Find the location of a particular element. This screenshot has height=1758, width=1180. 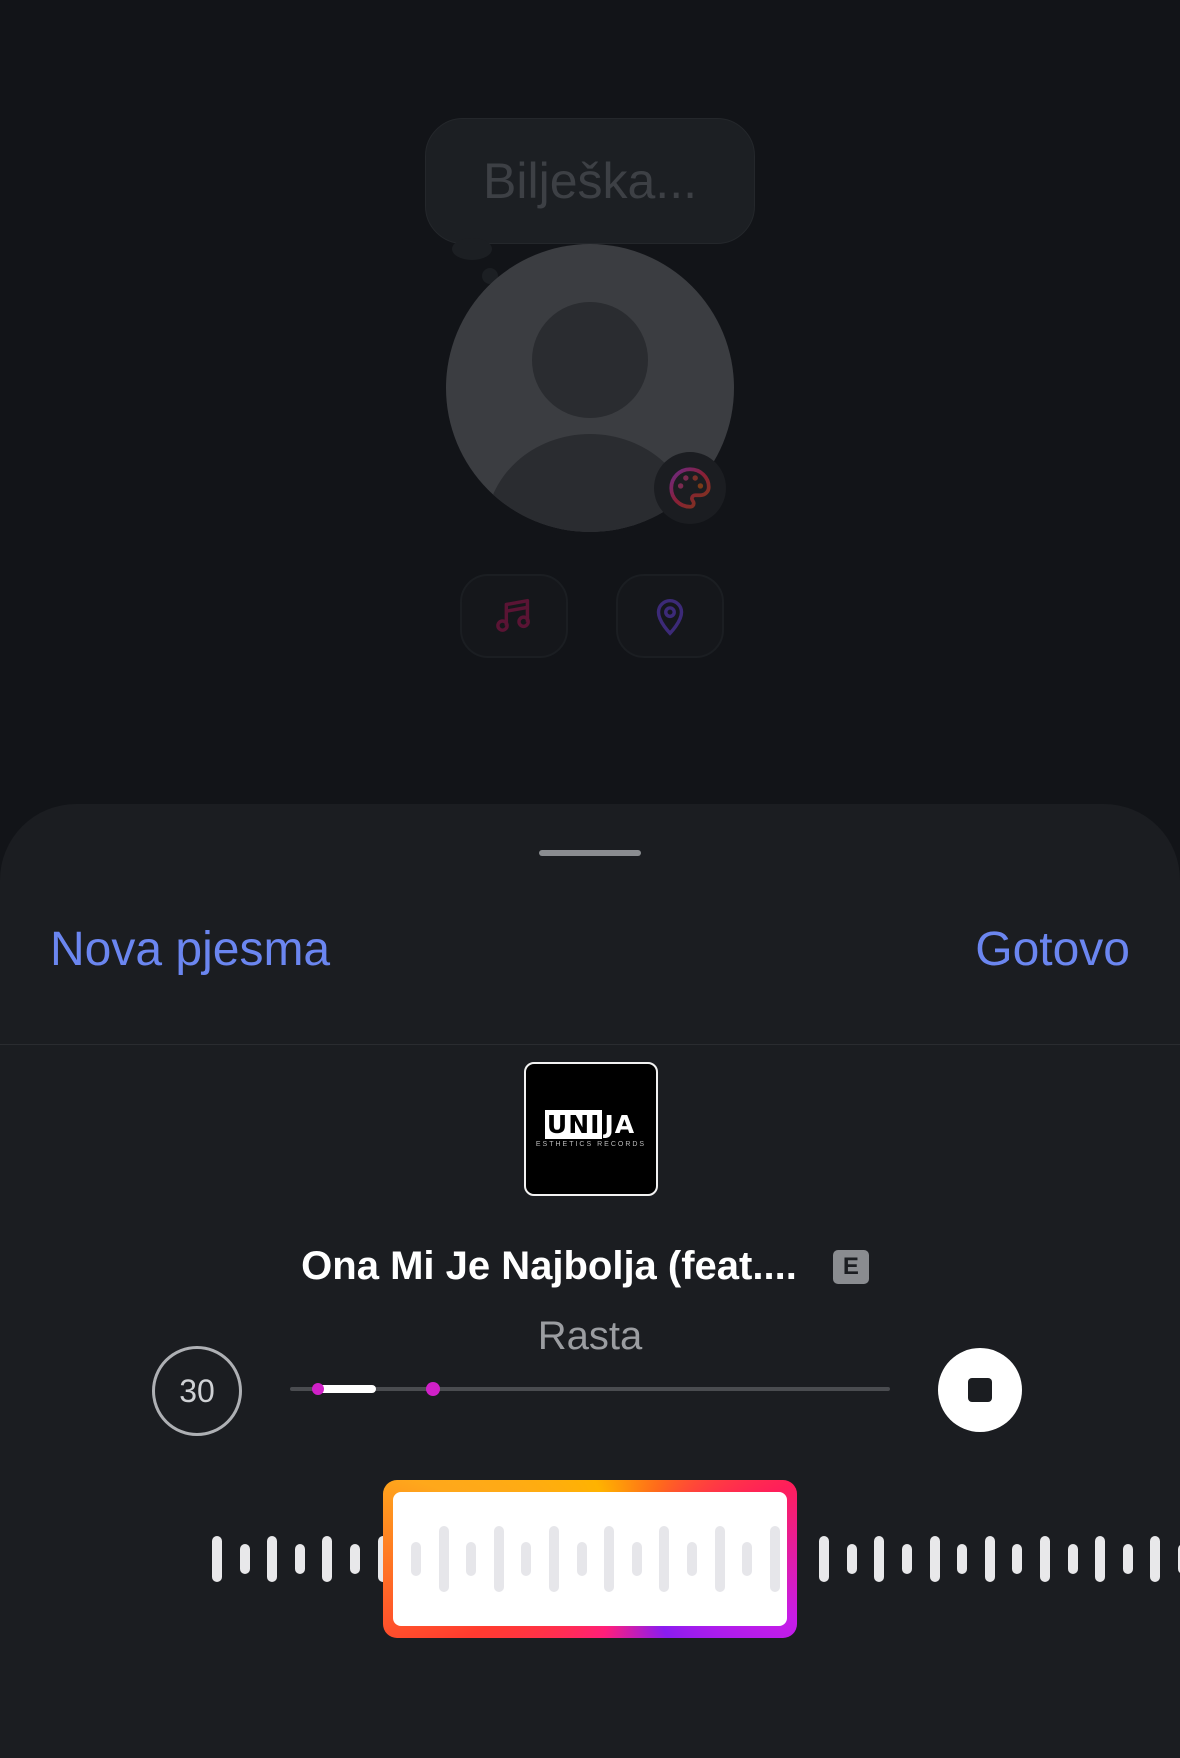

stop-button is located at coordinates (980, 1390).